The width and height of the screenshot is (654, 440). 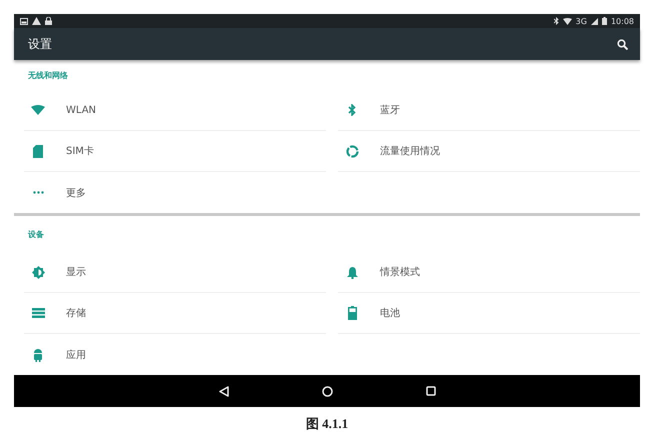 What do you see at coordinates (175, 272) in the screenshot?
I see `settings-item: 显示` at bounding box center [175, 272].